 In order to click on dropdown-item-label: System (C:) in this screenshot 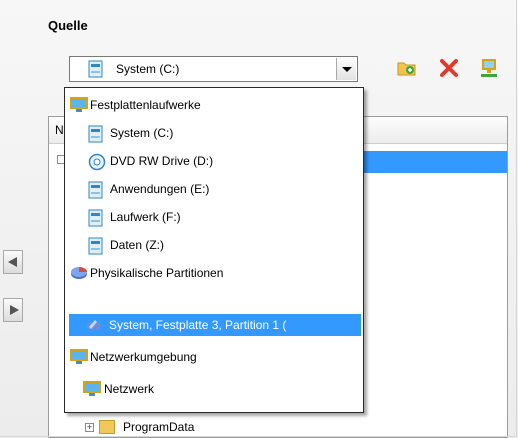, I will do `click(142, 133)`.